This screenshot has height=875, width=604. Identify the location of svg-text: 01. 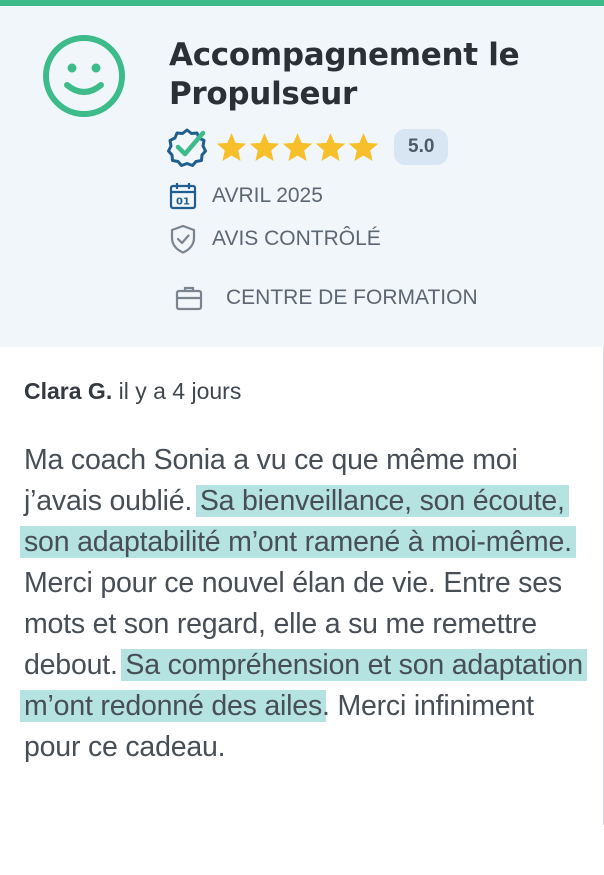
(183, 202).